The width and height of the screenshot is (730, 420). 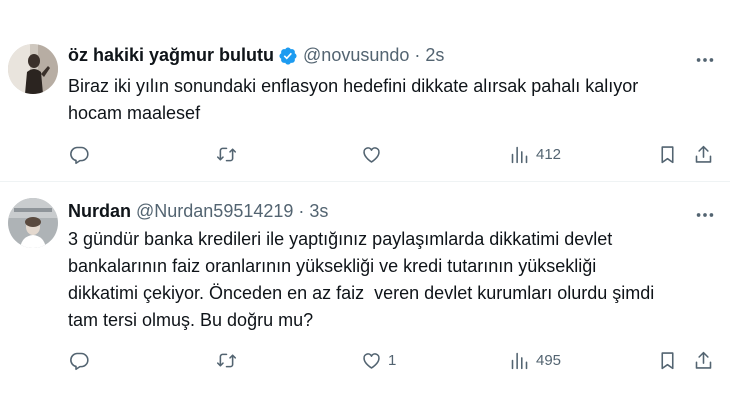 What do you see at coordinates (392, 360) in the screenshot?
I see `like-count: 1` at bounding box center [392, 360].